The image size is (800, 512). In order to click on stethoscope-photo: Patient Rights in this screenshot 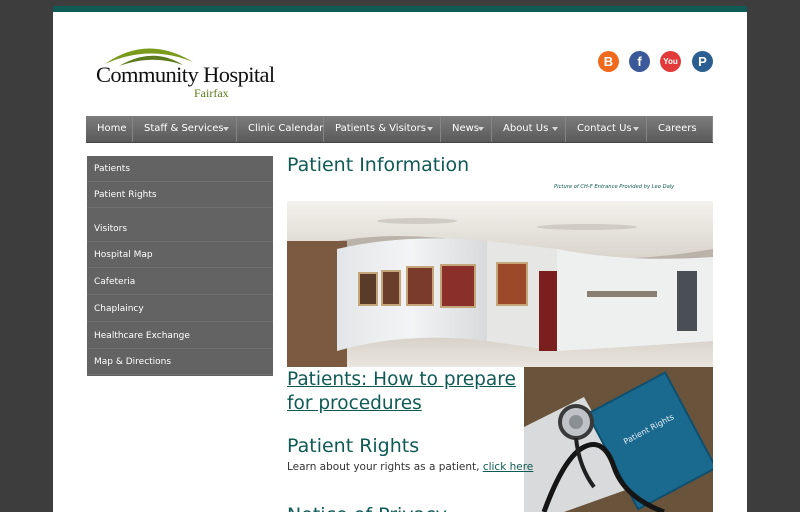, I will do `click(618, 439)`.